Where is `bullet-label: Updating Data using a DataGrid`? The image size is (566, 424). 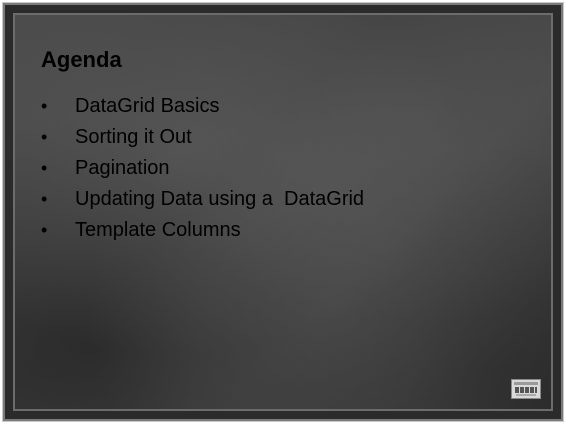 bullet-label: Updating Data using a DataGrid is located at coordinates (220, 199).